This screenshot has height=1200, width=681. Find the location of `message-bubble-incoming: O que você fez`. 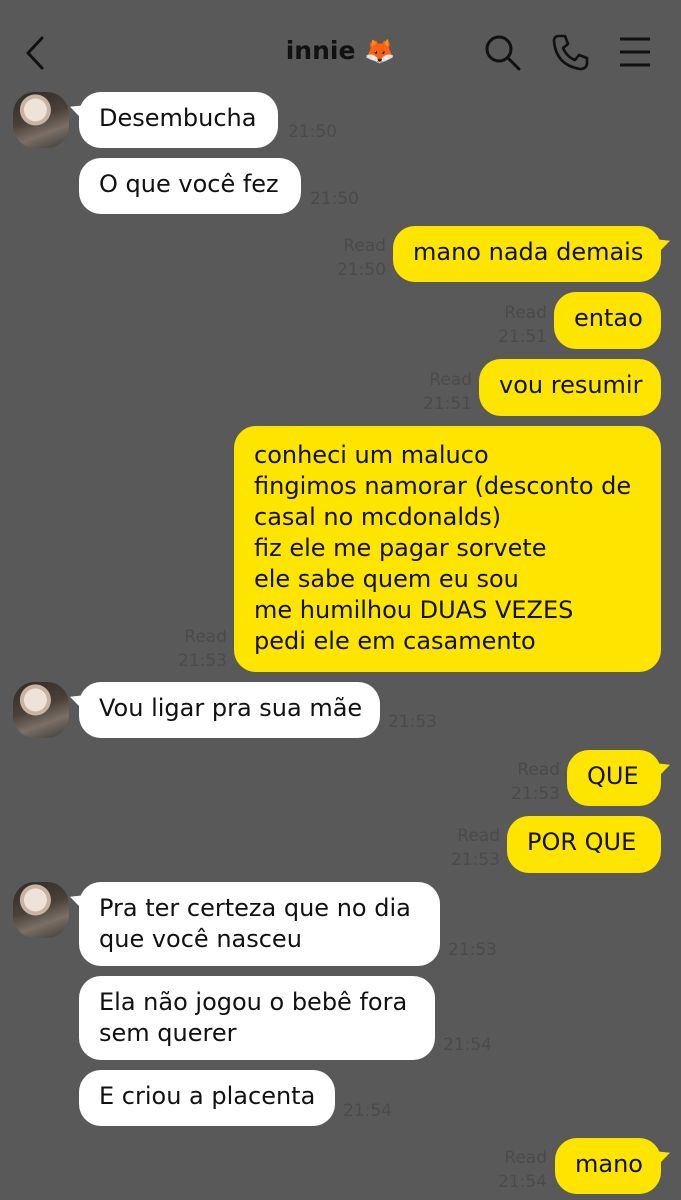

message-bubble-incoming: O que você fez is located at coordinates (190, 186).